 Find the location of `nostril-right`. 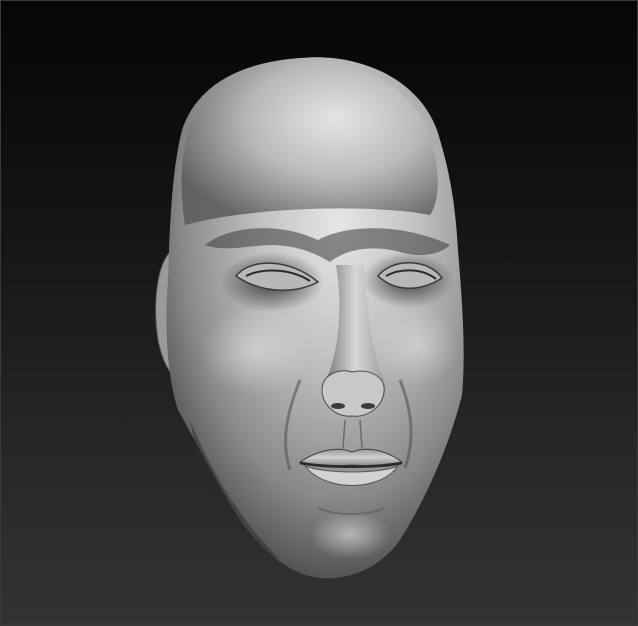

nostril-right is located at coordinates (368, 406).